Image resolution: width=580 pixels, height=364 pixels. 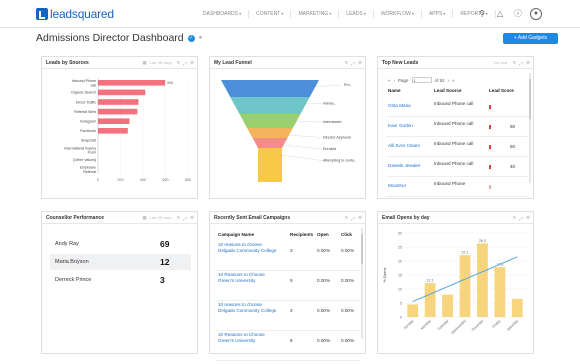 What do you see at coordinates (122, 92) in the screenshot?
I see `lead-bar` at bounding box center [122, 92].